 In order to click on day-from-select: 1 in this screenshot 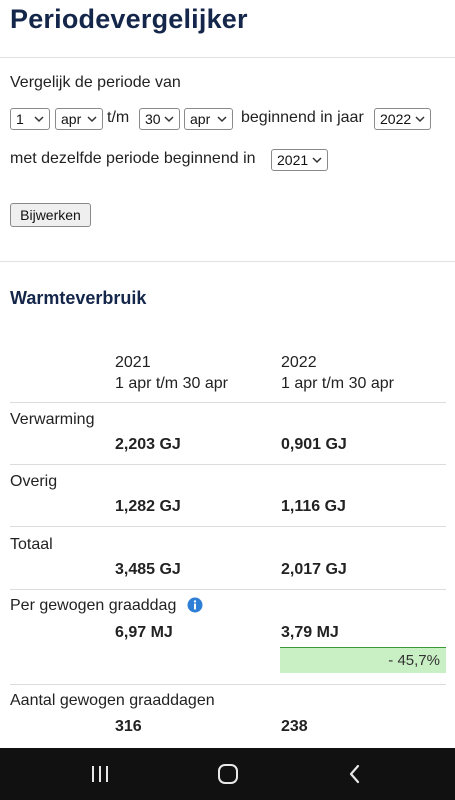, I will do `click(30, 119)`.